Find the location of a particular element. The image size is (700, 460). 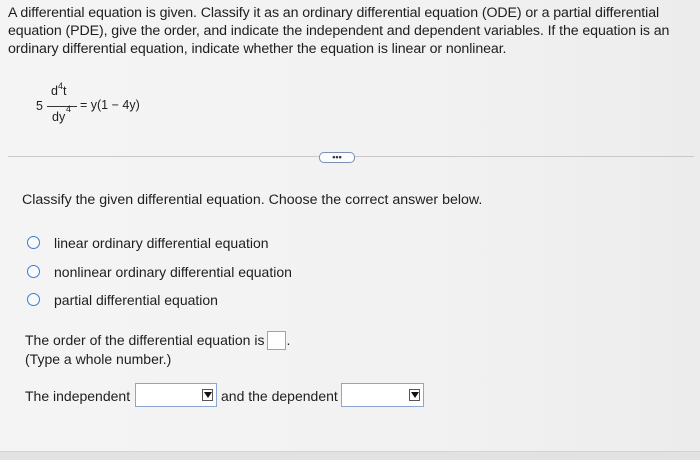

fraction-bar is located at coordinates (62, 106).